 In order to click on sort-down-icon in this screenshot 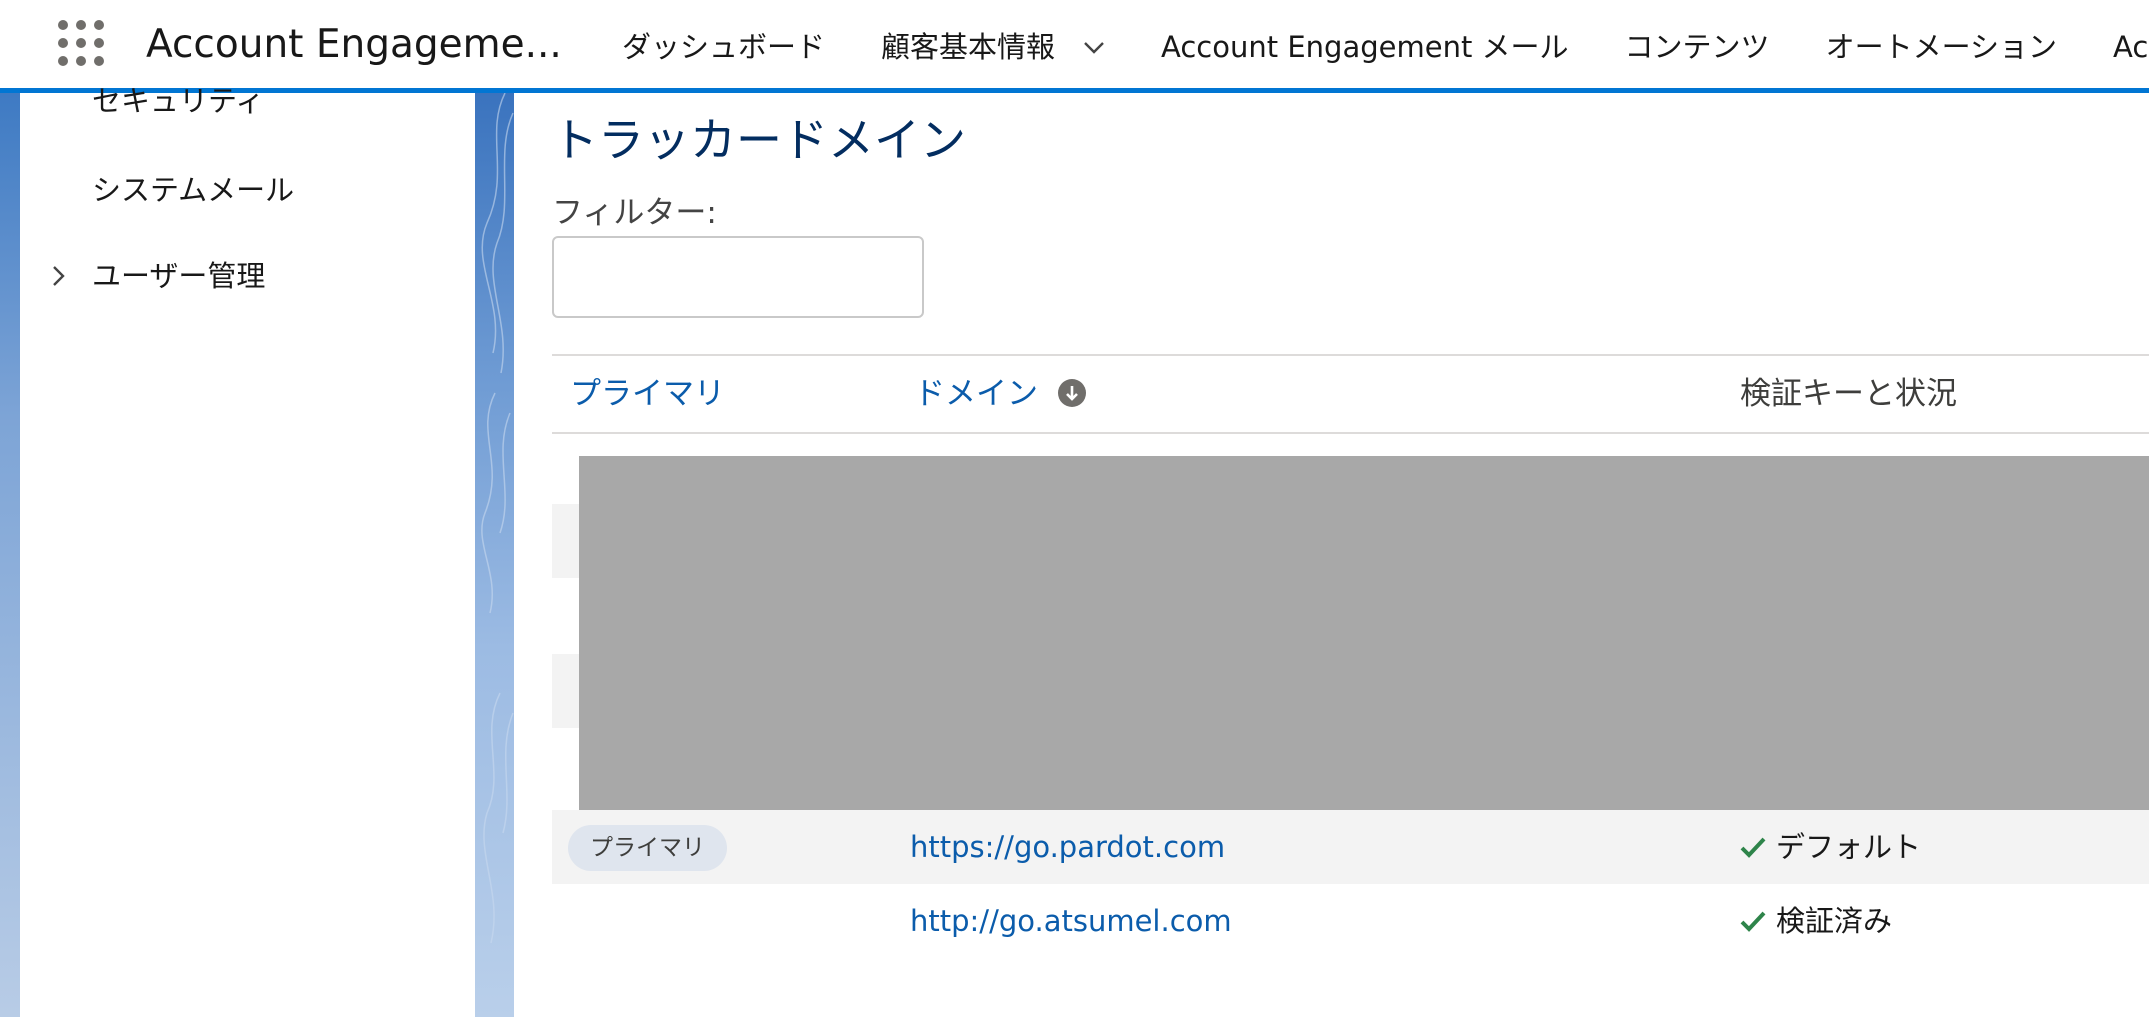, I will do `click(1071, 392)`.